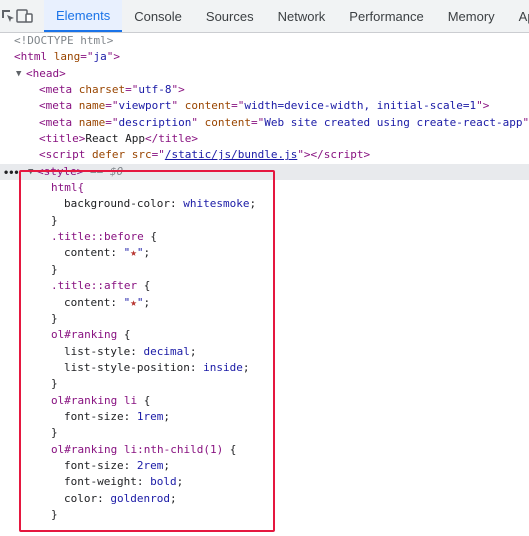 This screenshot has height=536, width=529. What do you see at coordinates (302, 16) in the screenshot?
I see `tab-network: Network` at bounding box center [302, 16].